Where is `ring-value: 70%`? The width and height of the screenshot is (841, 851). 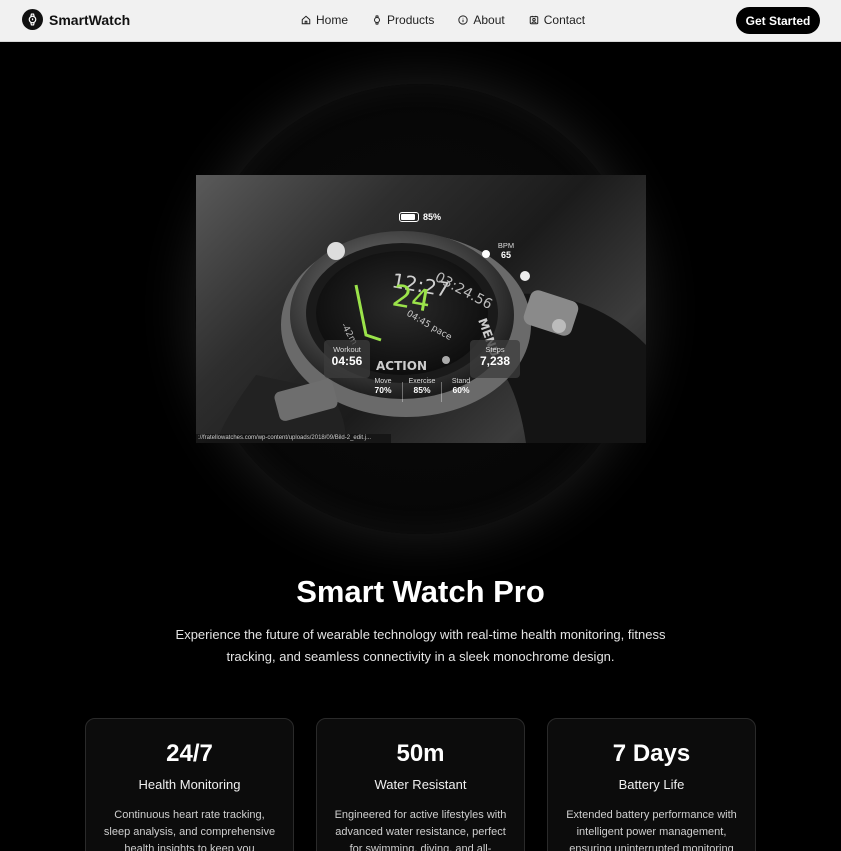 ring-value: 70% is located at coordinates (383, 390).